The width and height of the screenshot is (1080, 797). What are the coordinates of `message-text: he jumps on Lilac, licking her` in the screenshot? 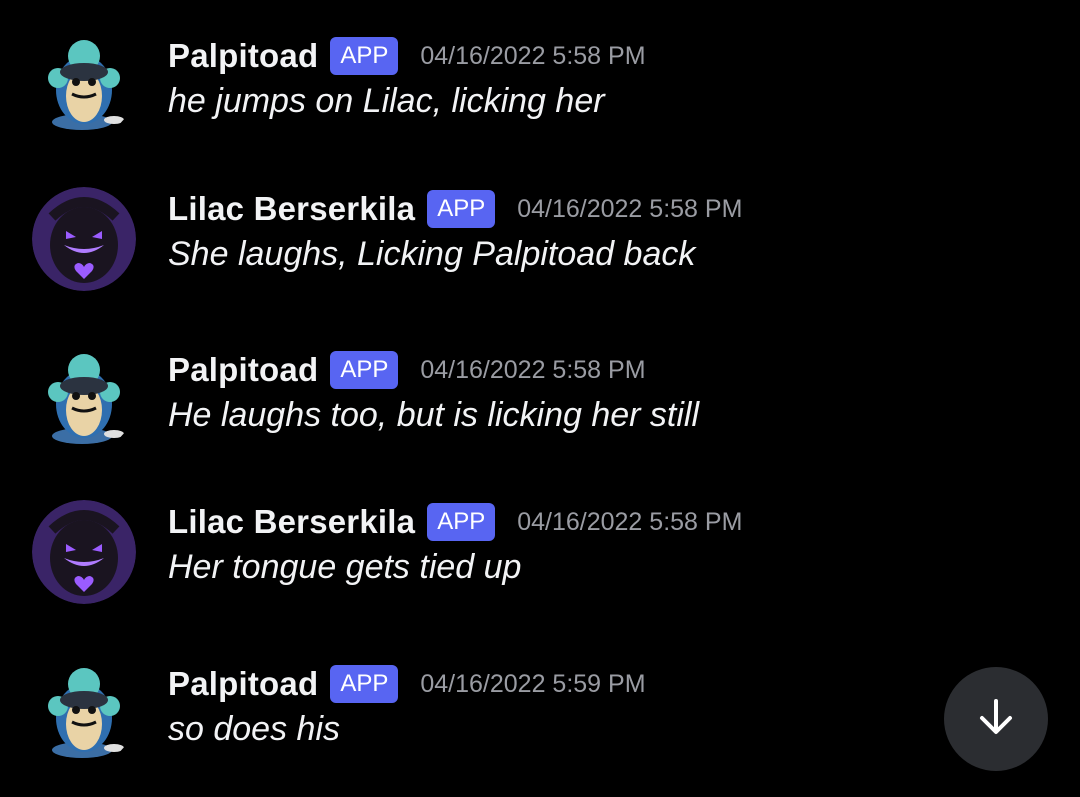 It's located at (386, 101).